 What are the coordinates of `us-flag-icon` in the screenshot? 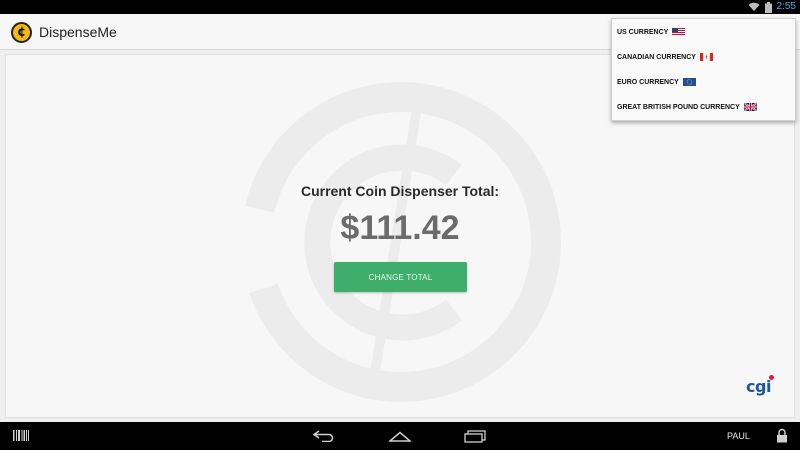 It's located at (679, 32).